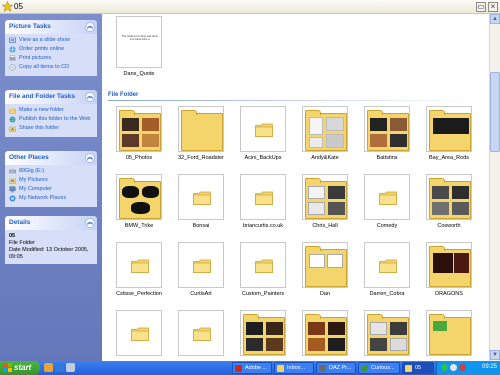 This screenshot has height=375, width=500. Describe the element at coordinates (201, 269) in the screenshot. I see `folder-curtisart: CurtisArt` at that location.